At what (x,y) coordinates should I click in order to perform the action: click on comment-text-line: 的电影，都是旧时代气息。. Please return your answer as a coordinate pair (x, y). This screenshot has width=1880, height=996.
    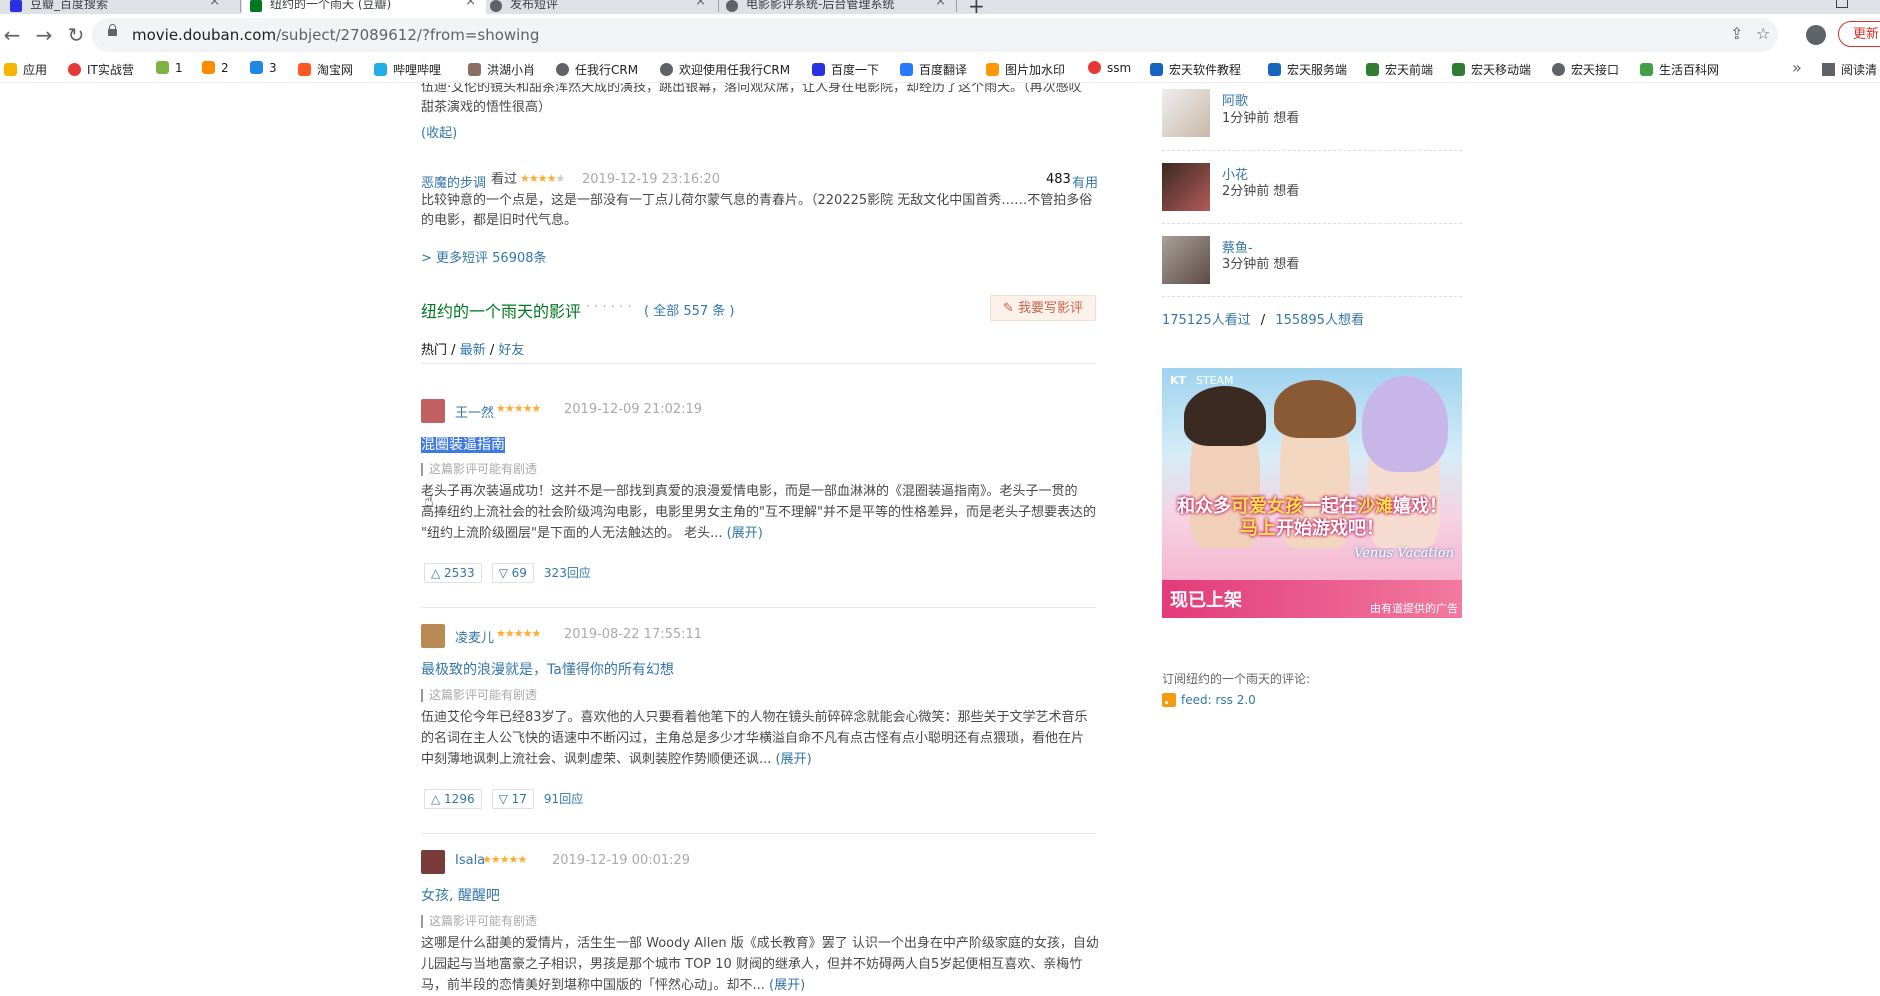
    Looking at the image, I should click on (499, 220).